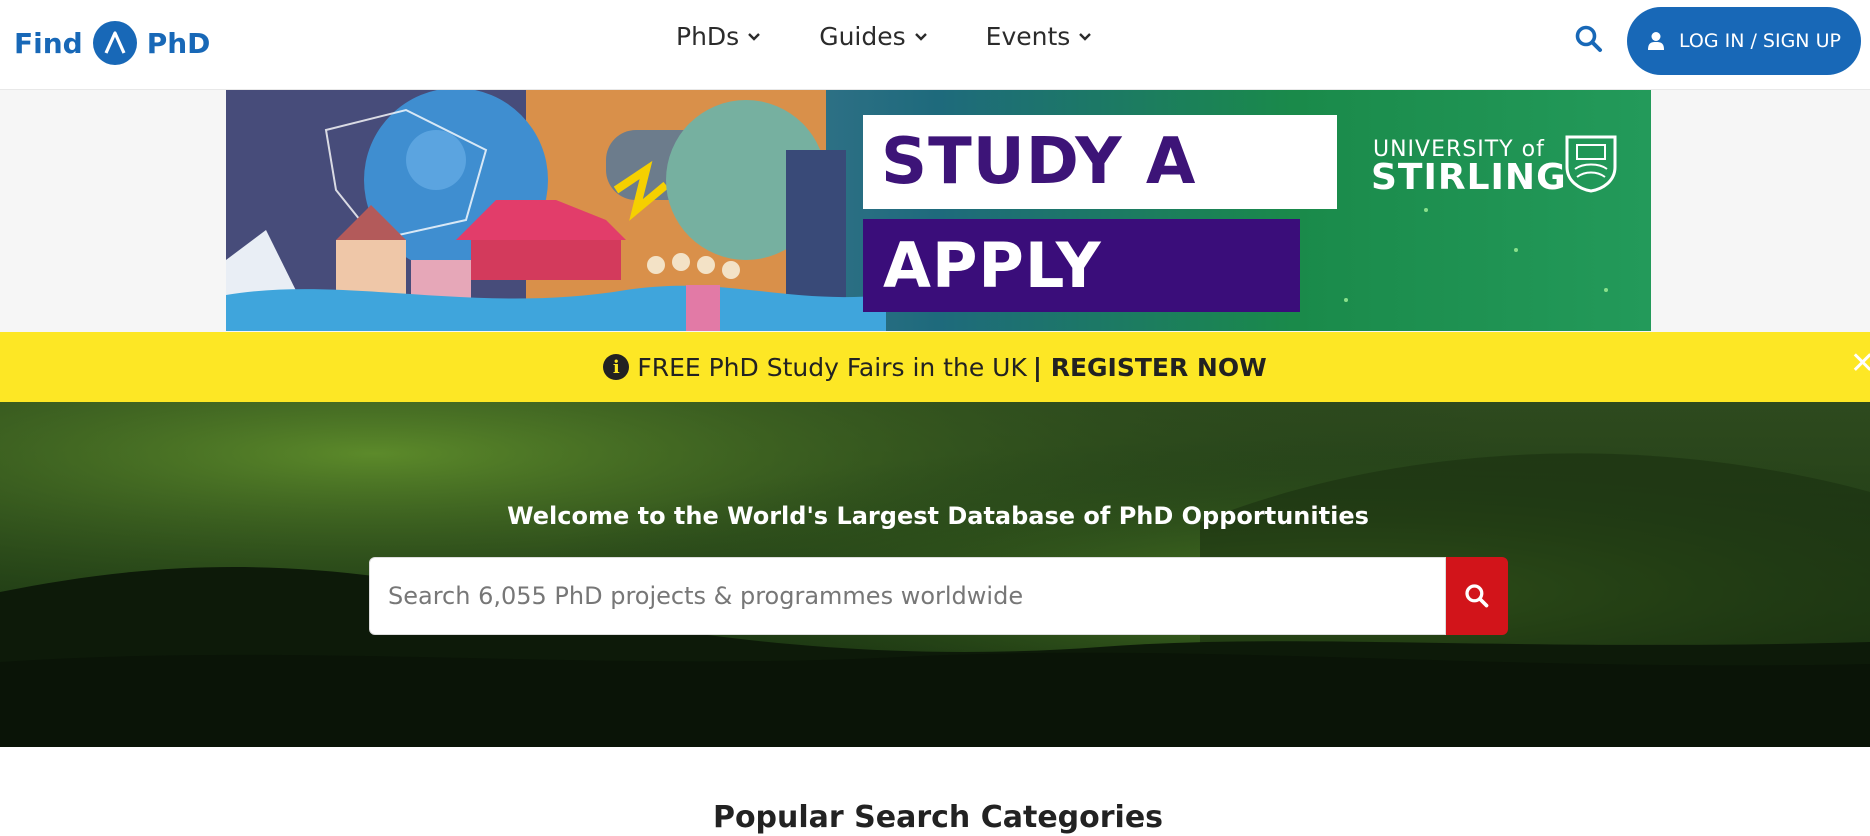 This screenshot has height=836, width=1870. Describe the element at coordinates (1469, 177) in the screenshot. I see `ad-stirling-text: STIRLING` at that location.